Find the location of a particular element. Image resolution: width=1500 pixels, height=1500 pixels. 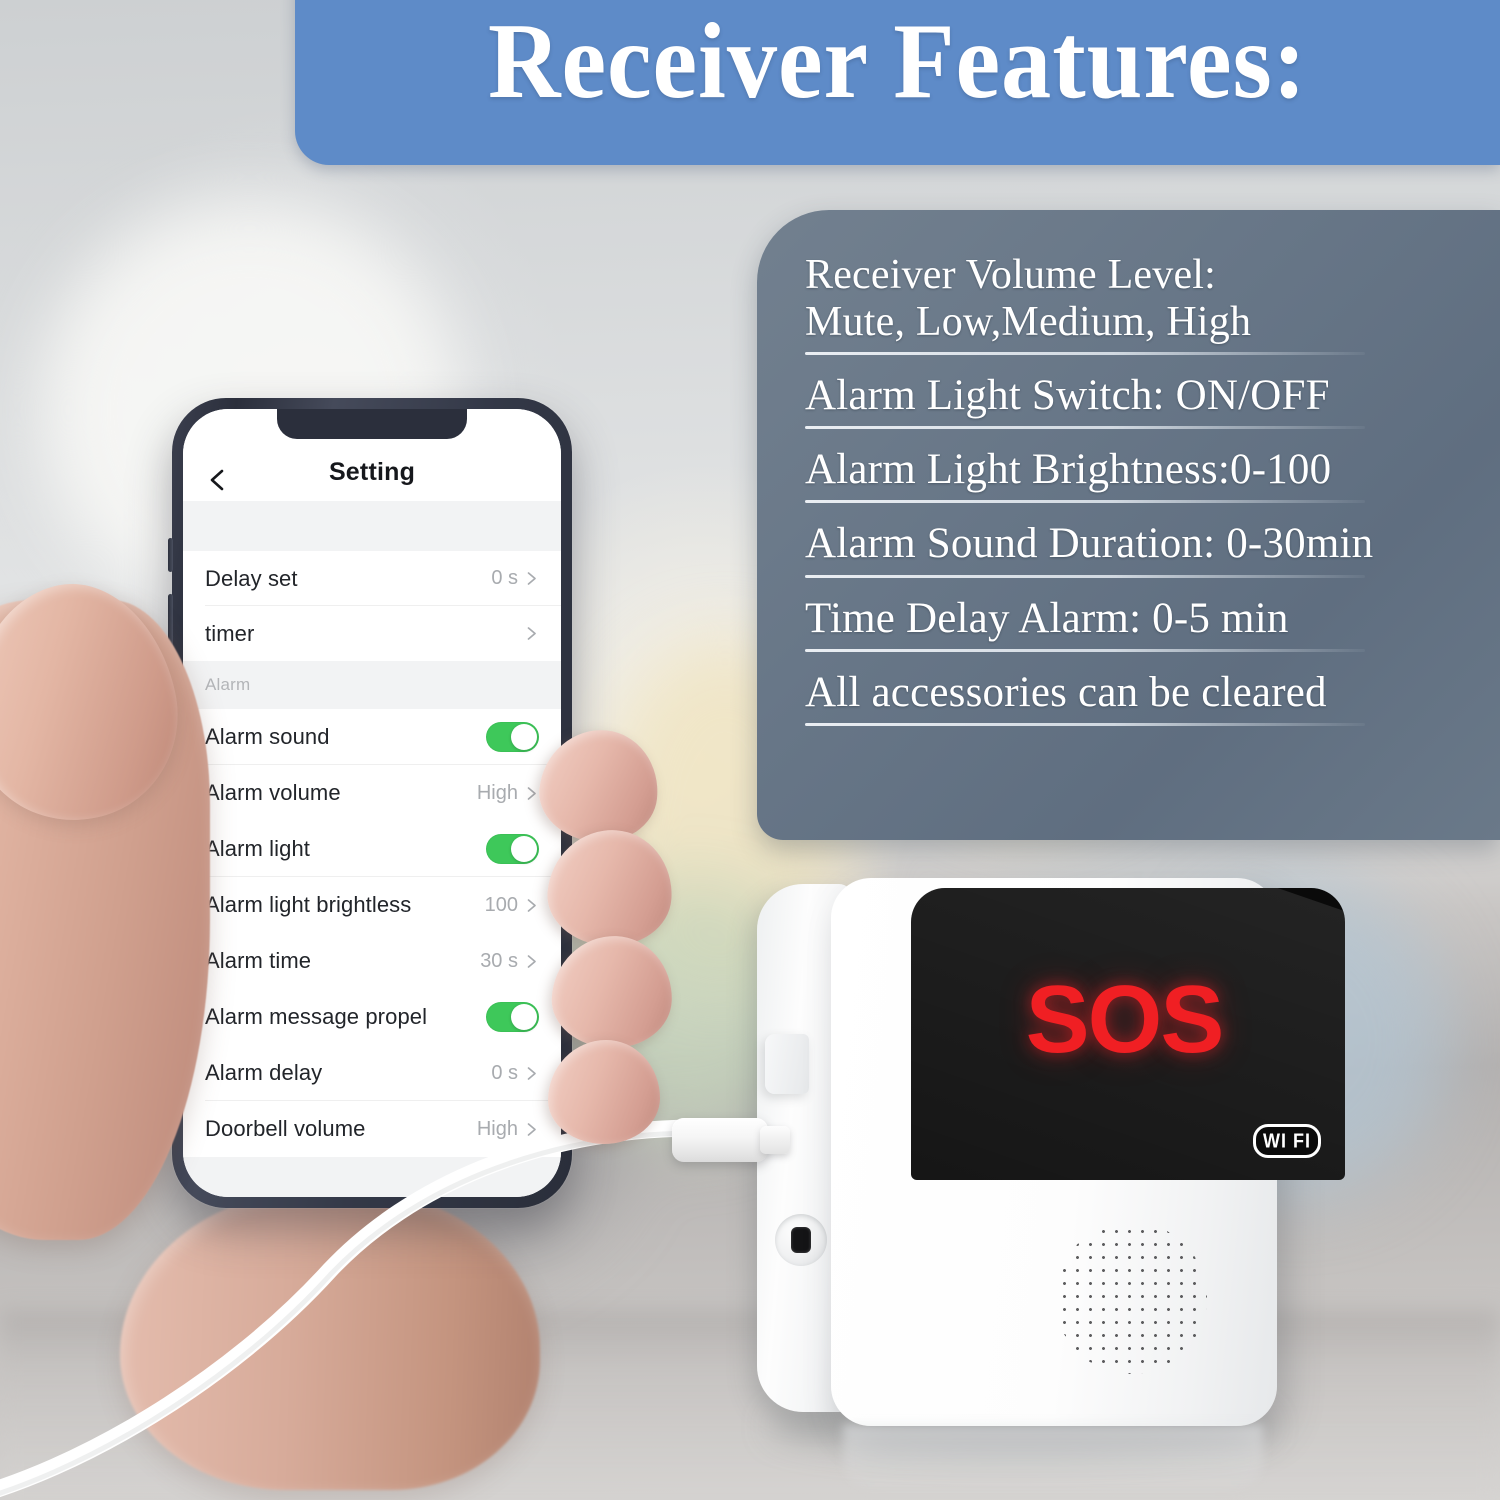

row-control is located at coordinates (531, 633).